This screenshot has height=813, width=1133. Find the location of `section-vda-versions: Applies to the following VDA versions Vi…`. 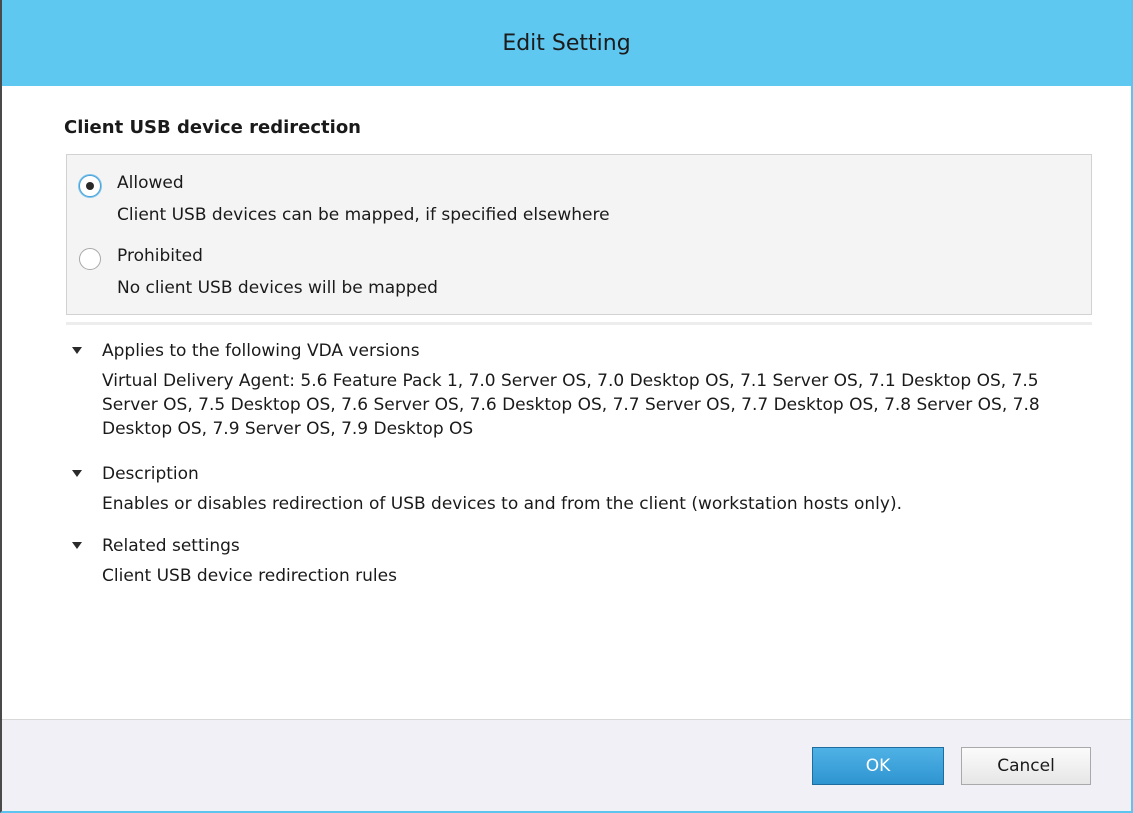

section-vda-versions: Applies to the following VDA versions Vi… is located at coordinates (582, 391).